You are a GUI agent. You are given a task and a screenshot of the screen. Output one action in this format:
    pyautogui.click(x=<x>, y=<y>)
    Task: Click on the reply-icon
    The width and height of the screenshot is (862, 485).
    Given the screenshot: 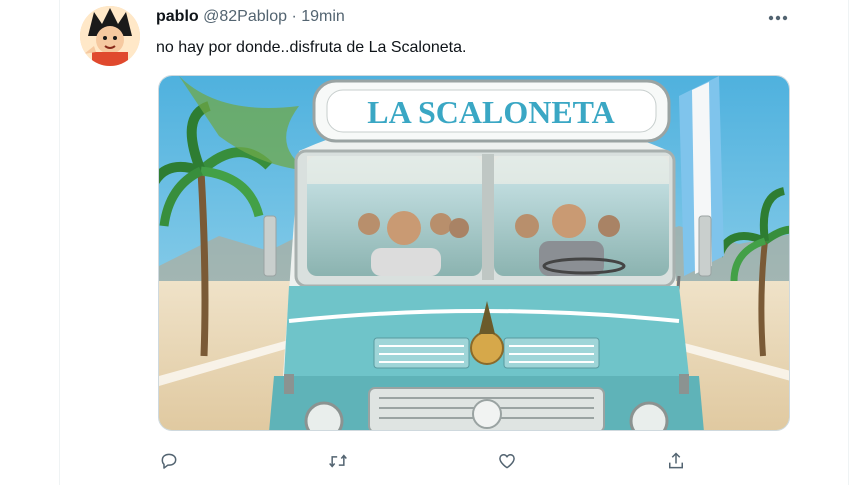 What is the action you would take?
    pyautogui.click(x=169, y=461)
    